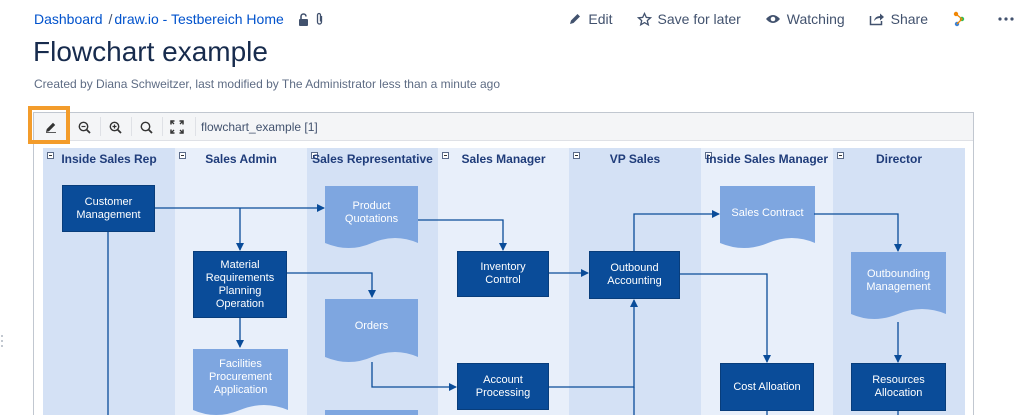  I want to click on doc-shape-bottom, so click(371, 412).